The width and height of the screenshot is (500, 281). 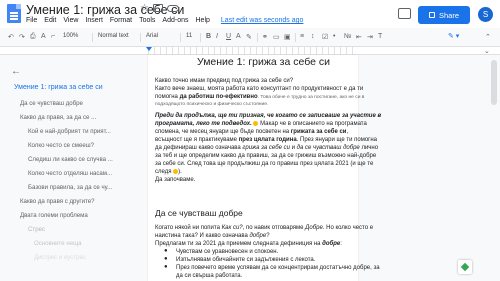 I want to click on section-heading: Да се чувстваш добре, so click(x=199, y=213).